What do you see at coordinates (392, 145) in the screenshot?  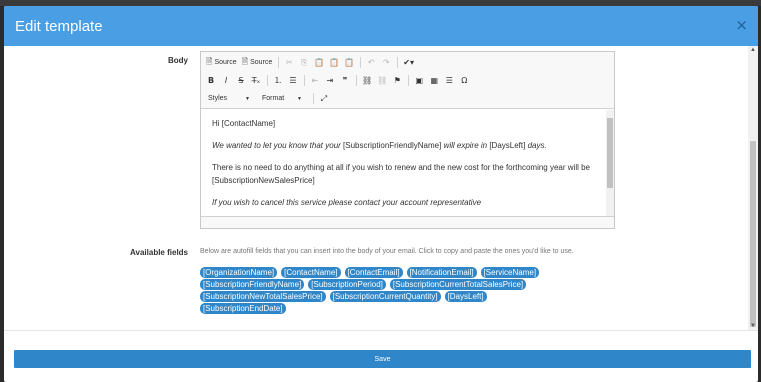 I see `content-placeholder: [SubscriptionFriendlyName]` at bounding box center [392, 145].